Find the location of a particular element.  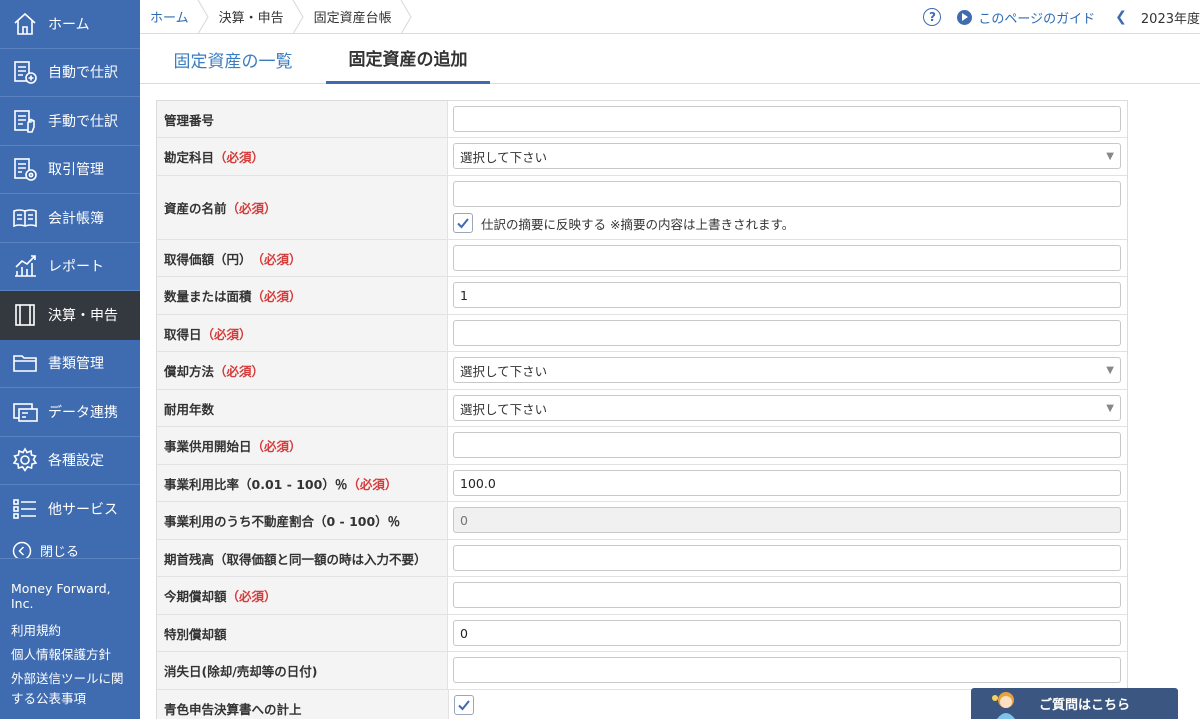

form-row-current-depreciation: 今期償却額 （必須） is located at coordinates (642, 596).